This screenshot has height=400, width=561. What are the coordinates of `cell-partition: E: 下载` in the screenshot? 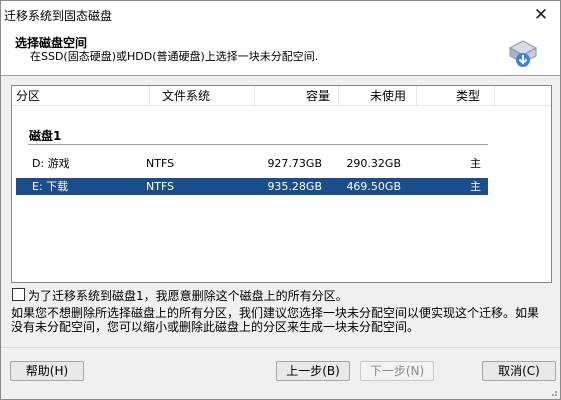 It's located at (50, 186).